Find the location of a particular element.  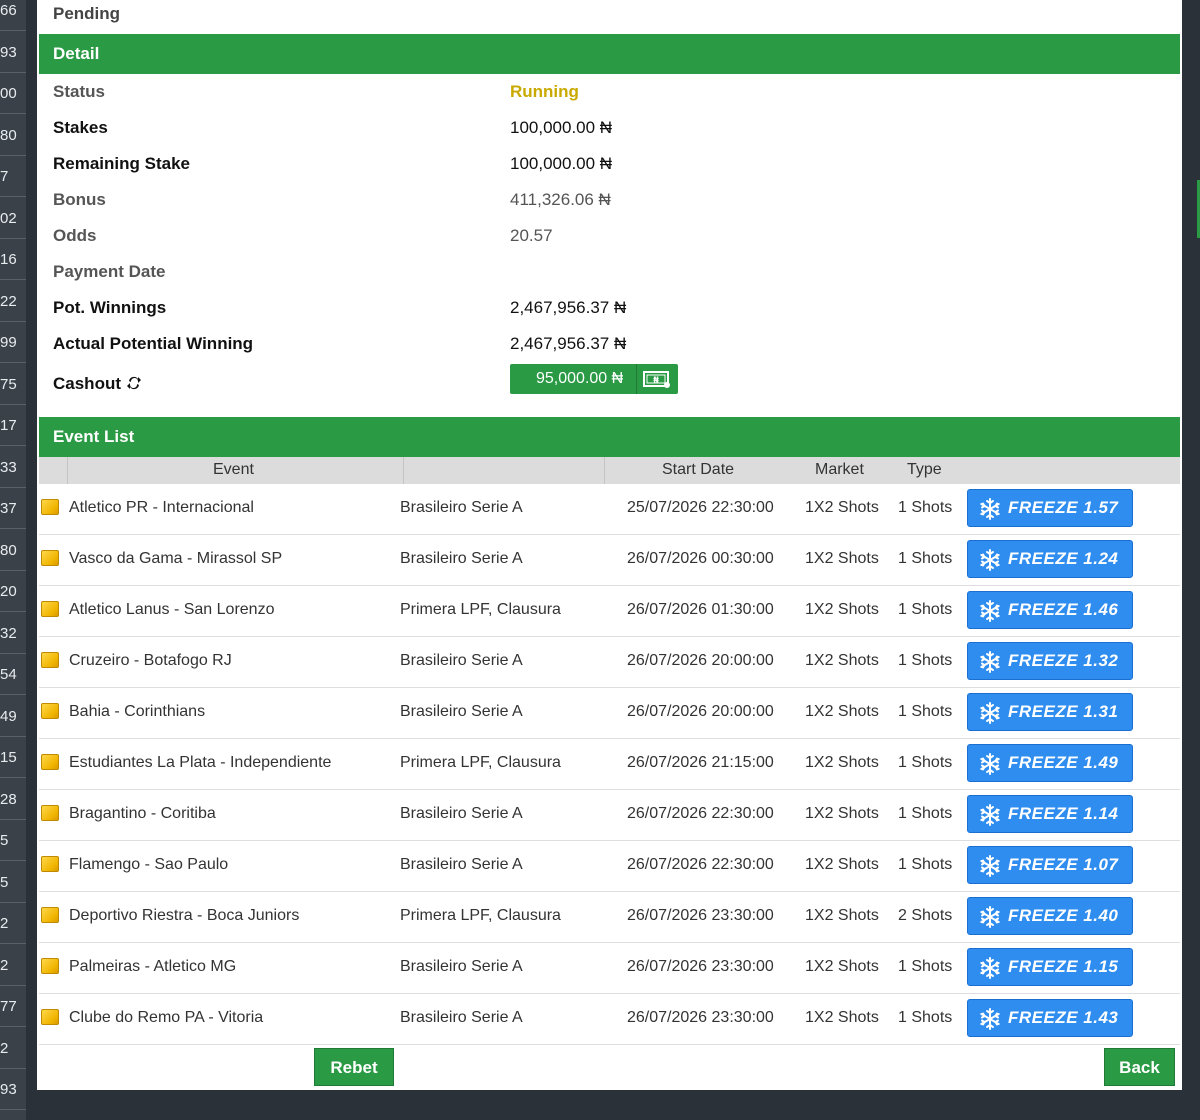

gutter-number: 2 is located at coordinates (4, 965).